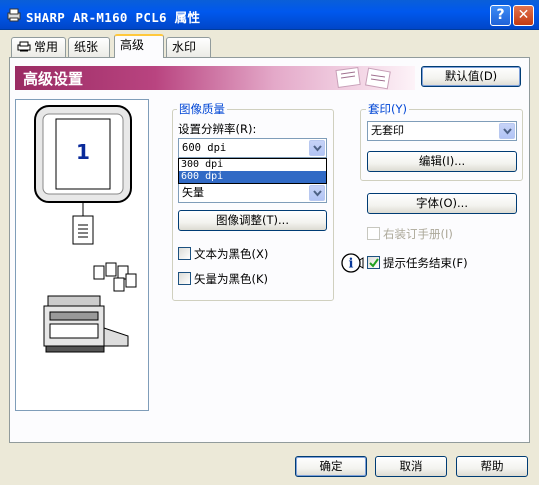  I want to click on tab-watermark-label: 水印, so click(184, 47).